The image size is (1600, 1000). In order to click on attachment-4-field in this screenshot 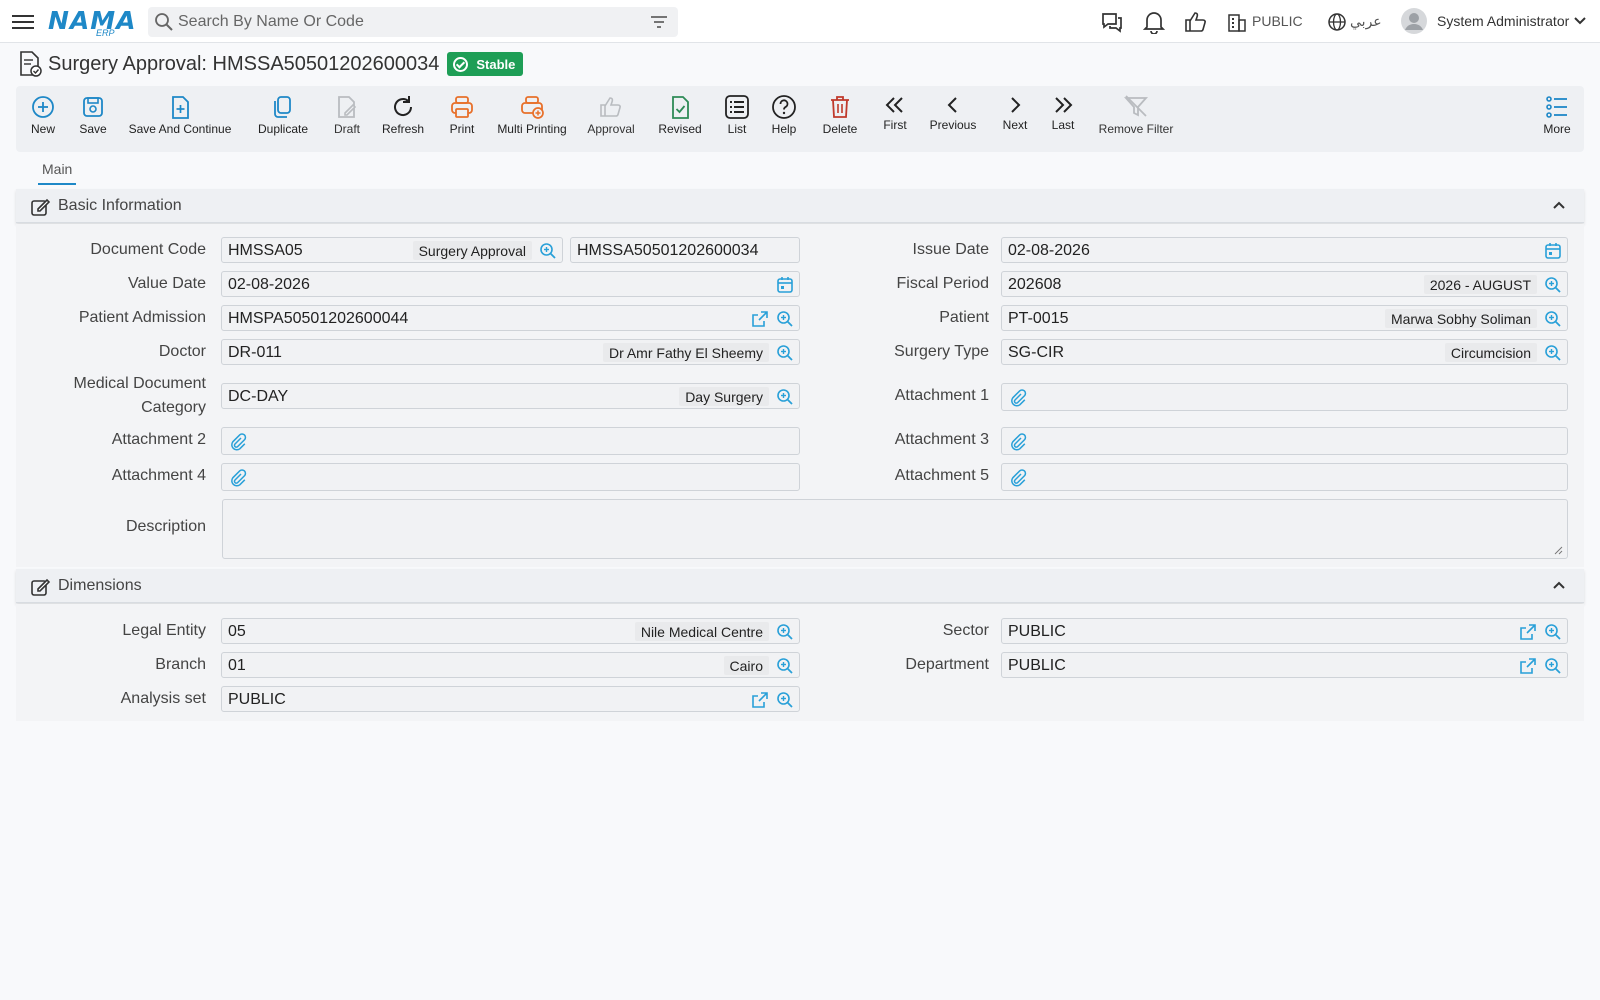, I will do `click(510, 477)`.